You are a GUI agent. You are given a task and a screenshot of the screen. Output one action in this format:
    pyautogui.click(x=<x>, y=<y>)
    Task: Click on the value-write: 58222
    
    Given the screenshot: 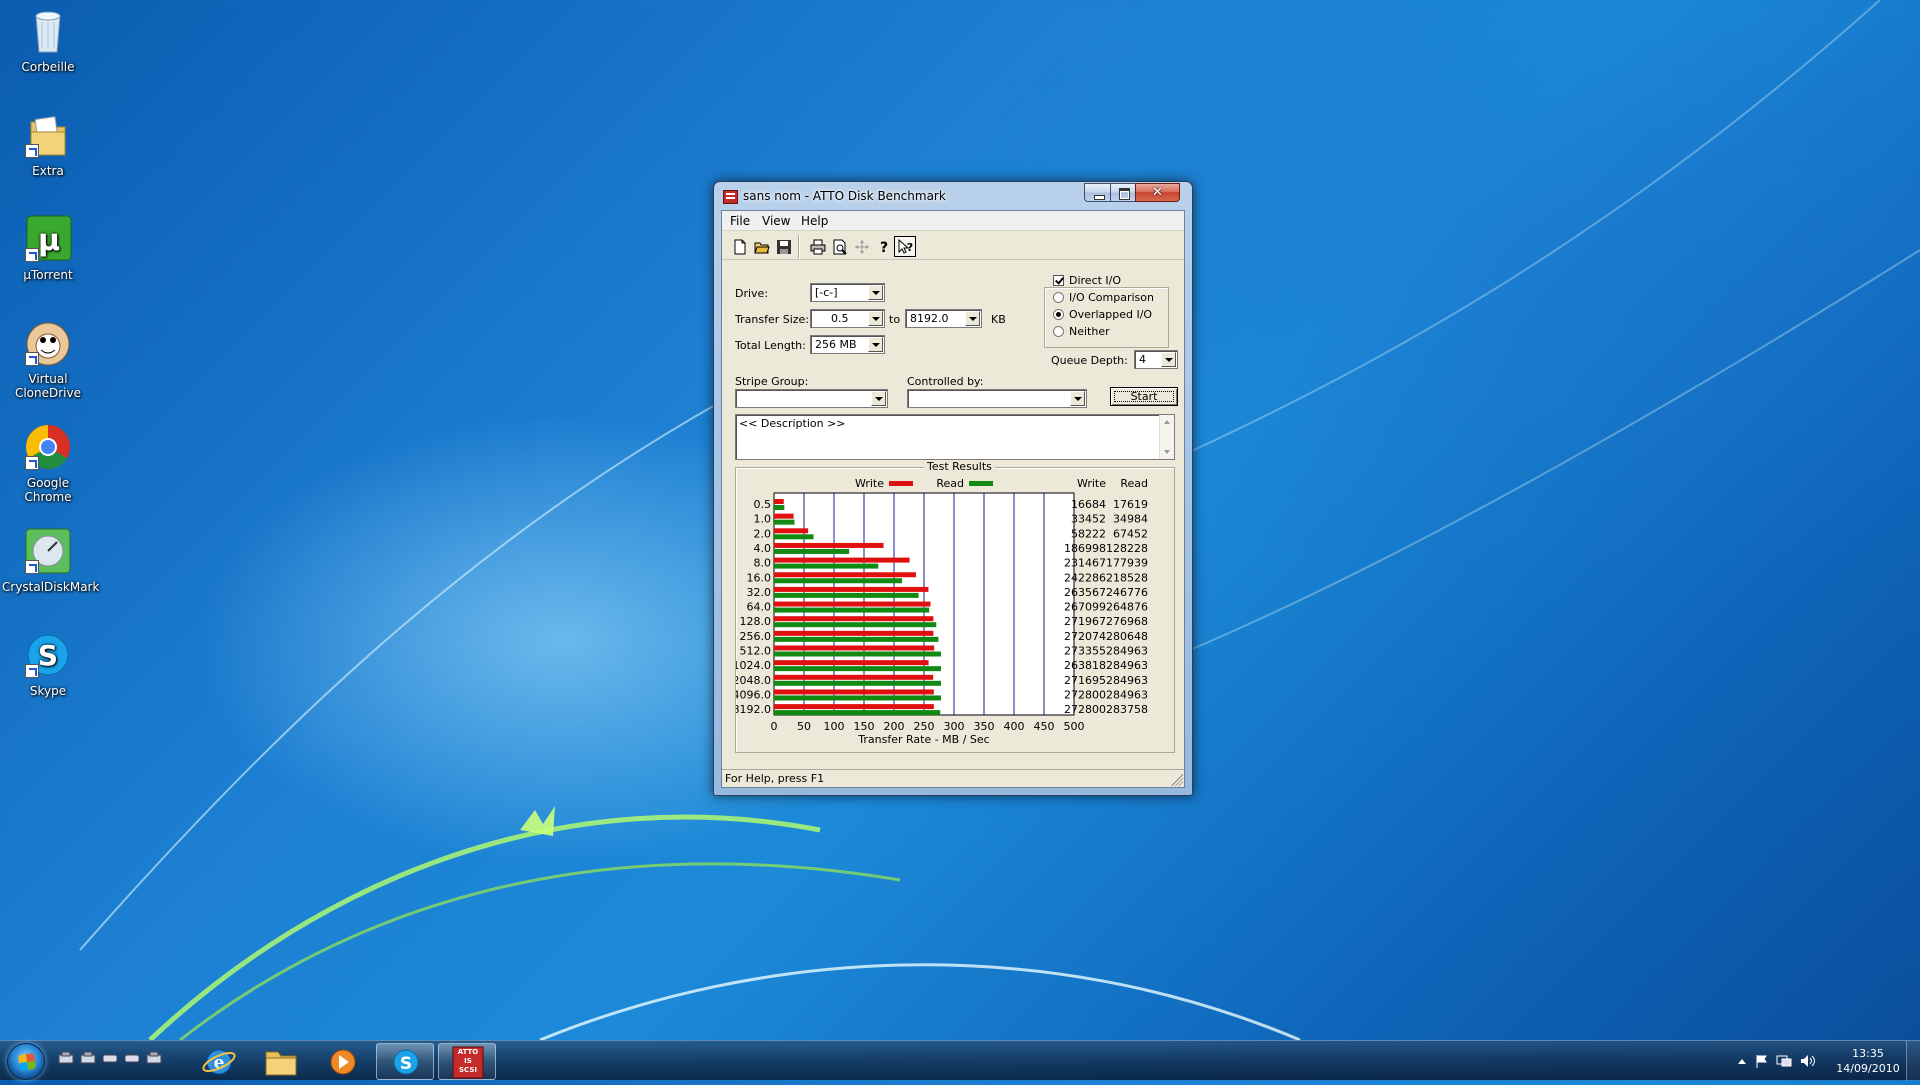 What is the action you would take?
    pyautogui.click(x=1088, y=533)
    